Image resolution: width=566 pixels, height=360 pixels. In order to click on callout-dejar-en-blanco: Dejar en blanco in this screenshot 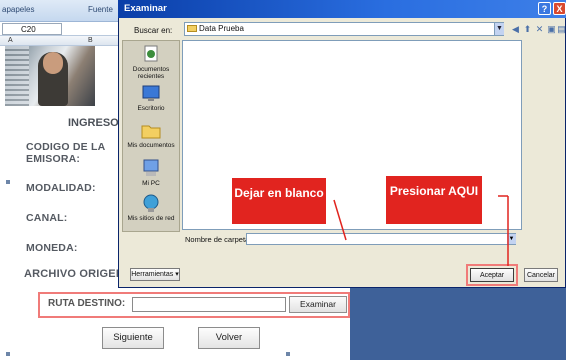, I will do `click(279, 201)`.